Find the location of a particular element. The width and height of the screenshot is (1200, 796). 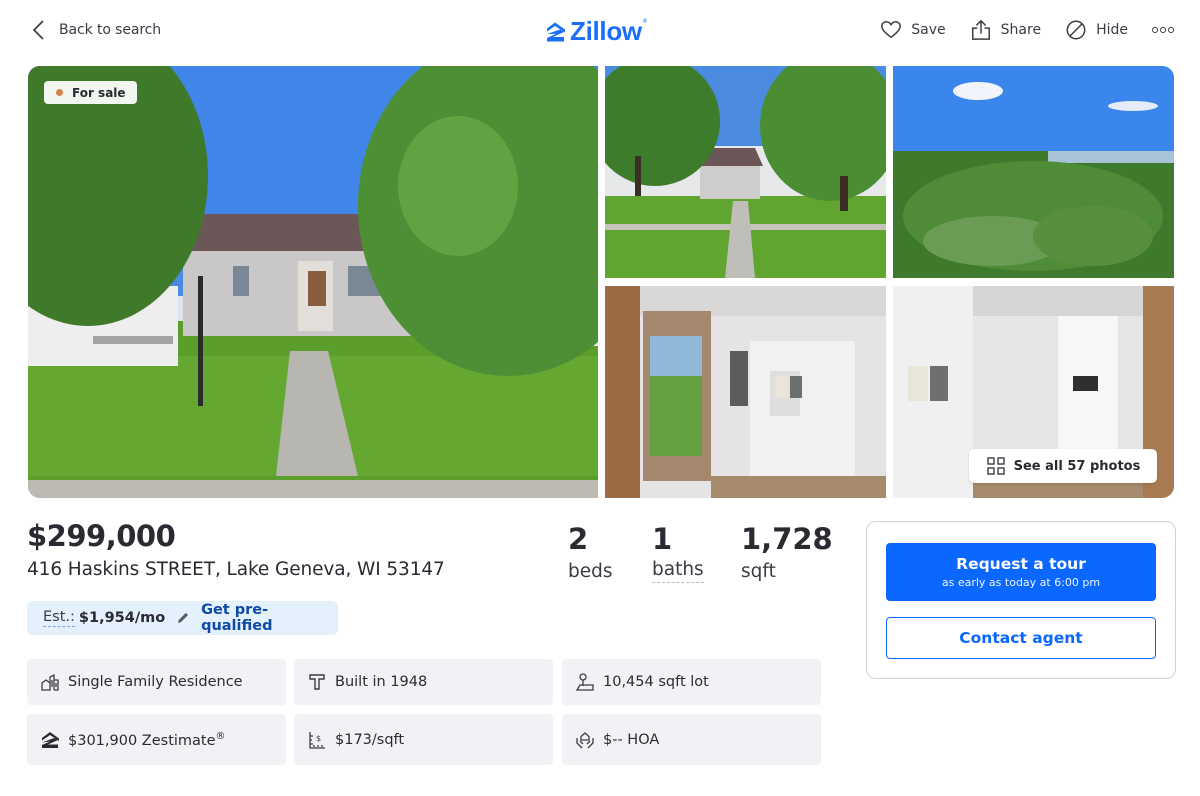

beds-value: 2 is located at coordinates (578, 539).